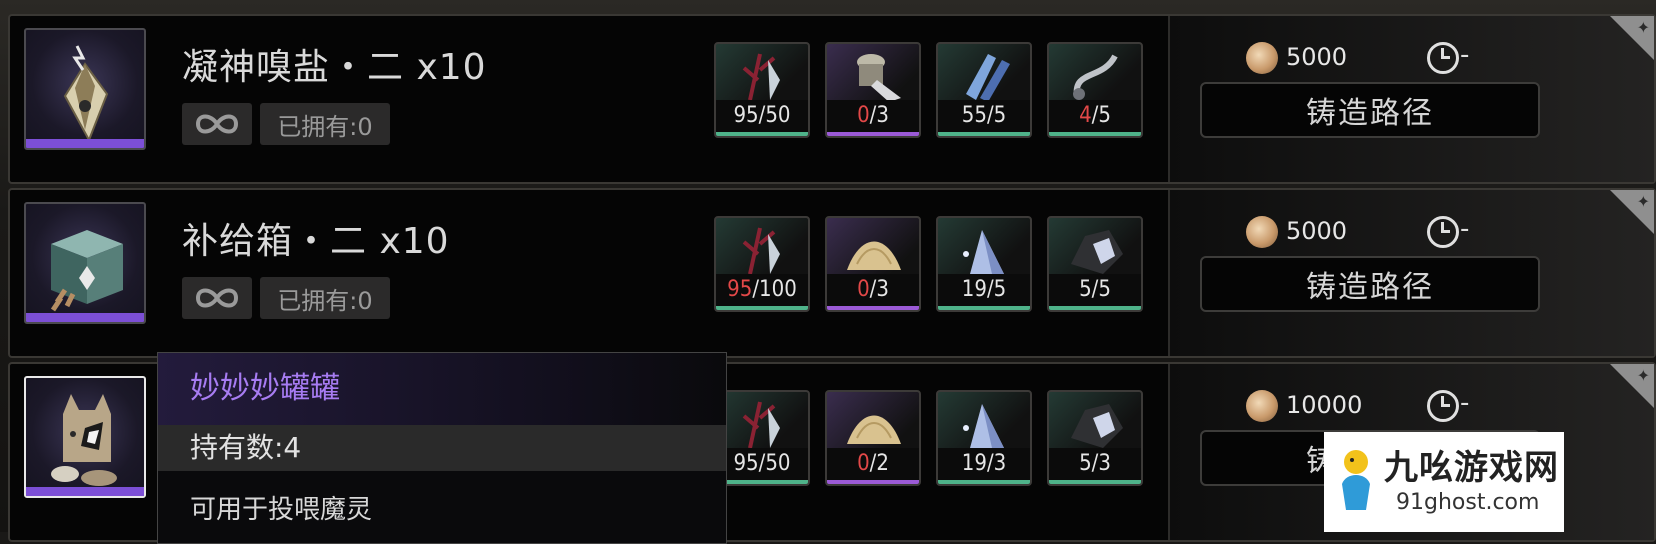  I want to click on supply-box-icon, so click(86, 271).